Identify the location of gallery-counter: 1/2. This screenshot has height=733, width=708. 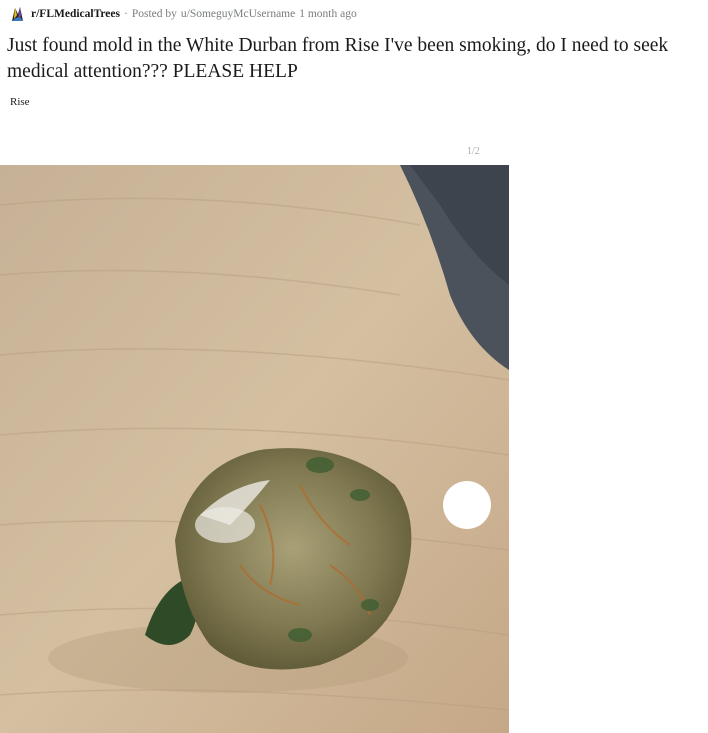
(473, 151).